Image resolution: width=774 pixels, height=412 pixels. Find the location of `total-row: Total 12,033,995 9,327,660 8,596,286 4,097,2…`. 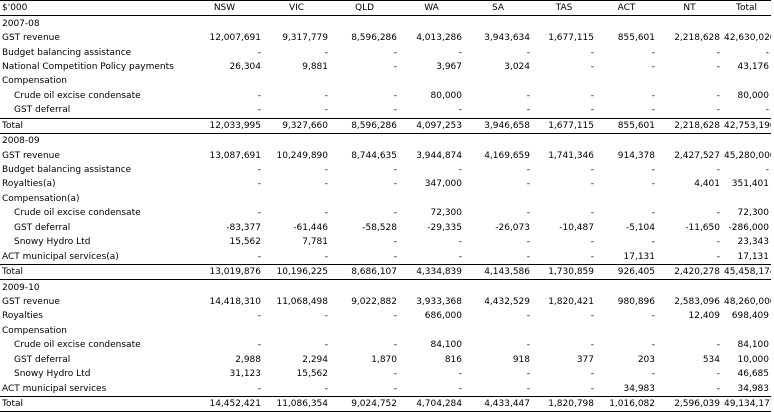

total-row: Total 12,033,995 9,327,660 8,596,286 4,097,2… is located at coordinates (385, 125).